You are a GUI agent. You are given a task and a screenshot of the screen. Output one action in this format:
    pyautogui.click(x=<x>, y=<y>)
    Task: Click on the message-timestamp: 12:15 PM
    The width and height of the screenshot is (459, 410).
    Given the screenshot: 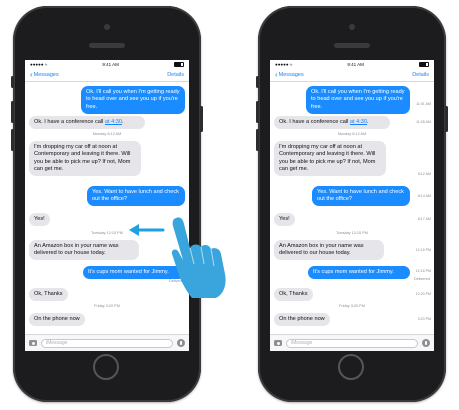 What is the action you would take?
    pyautogui.click(x=423, y=250)
    